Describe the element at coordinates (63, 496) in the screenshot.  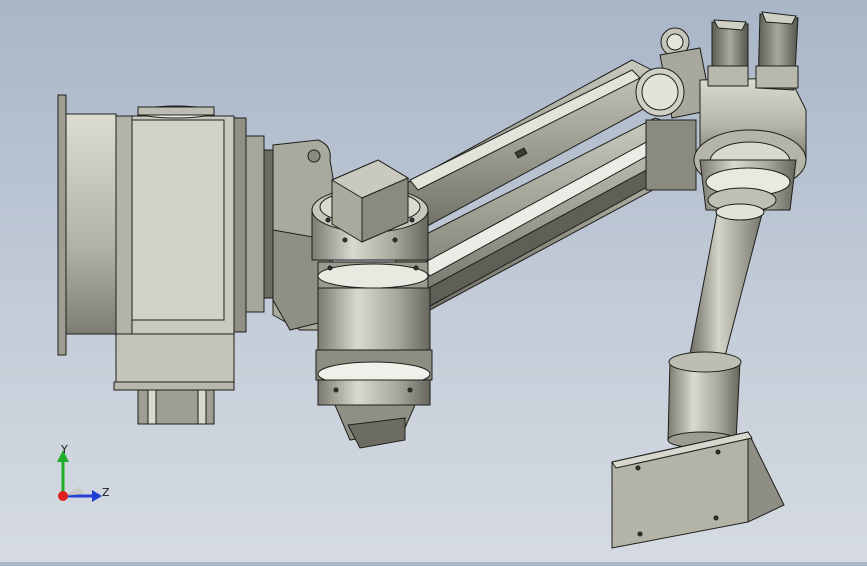
I see `x-axis-dot` at that location.